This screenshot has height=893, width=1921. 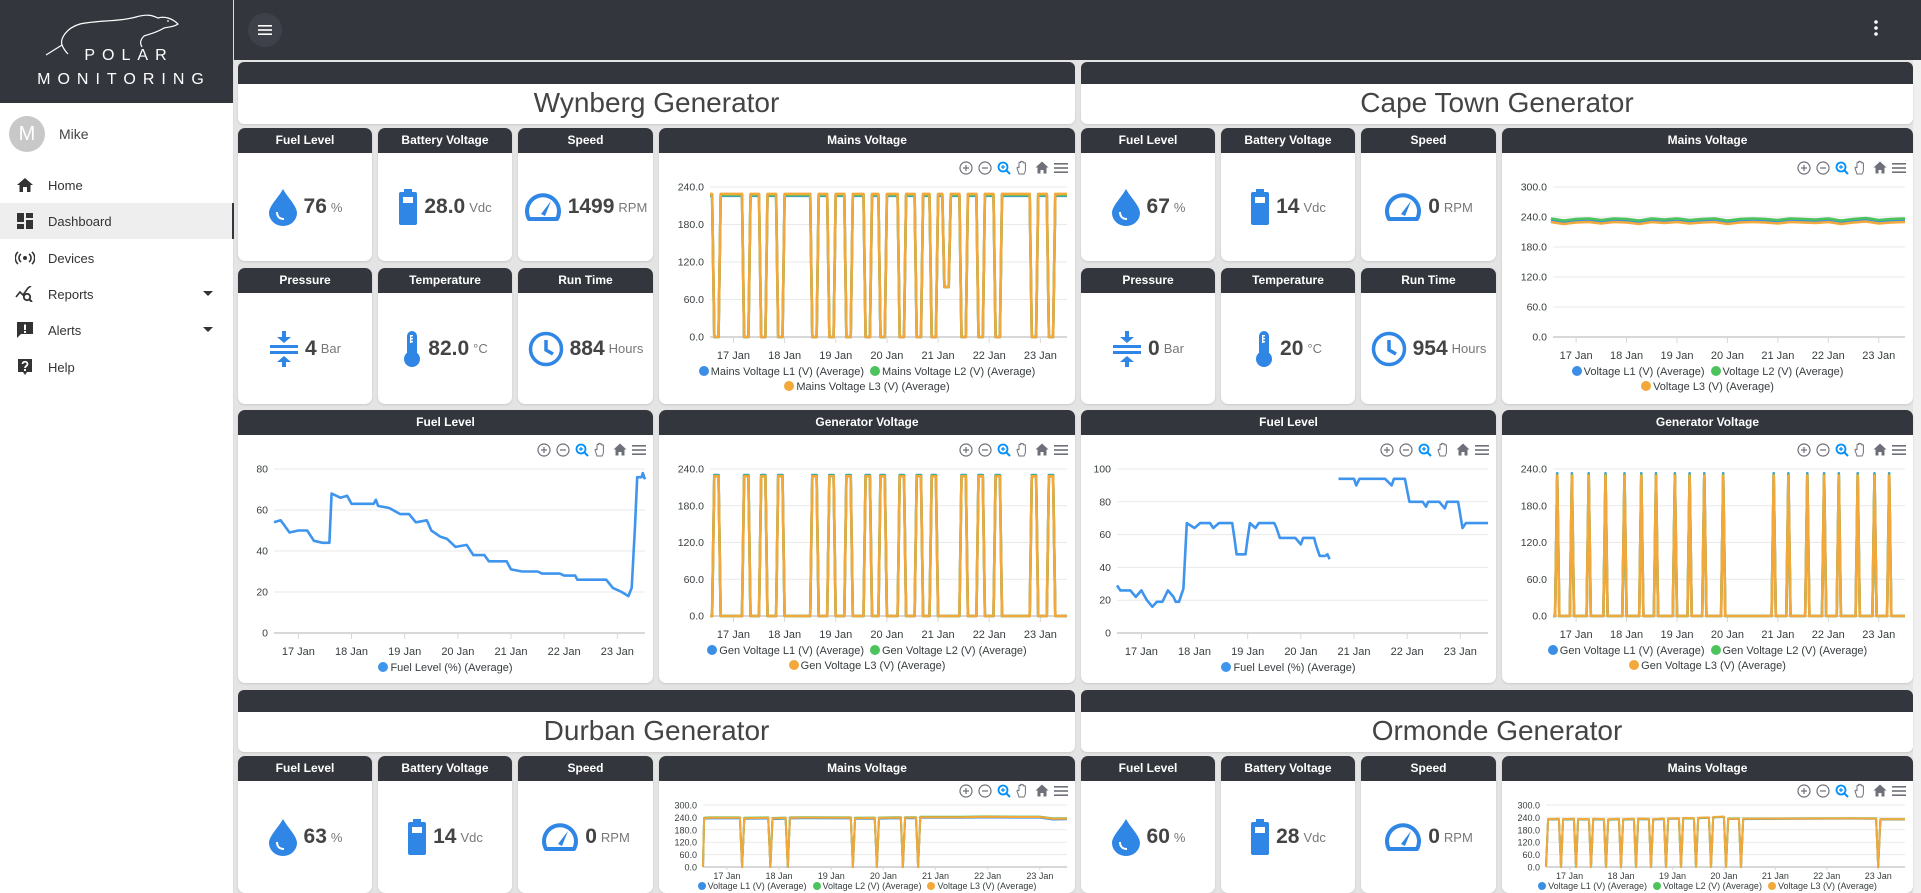 What do you see at coordinates (867, 387) in the screenshot?
I see `legend-item: Mains Voltage L3 (V) (Average)` at bounding box center [867, 387].